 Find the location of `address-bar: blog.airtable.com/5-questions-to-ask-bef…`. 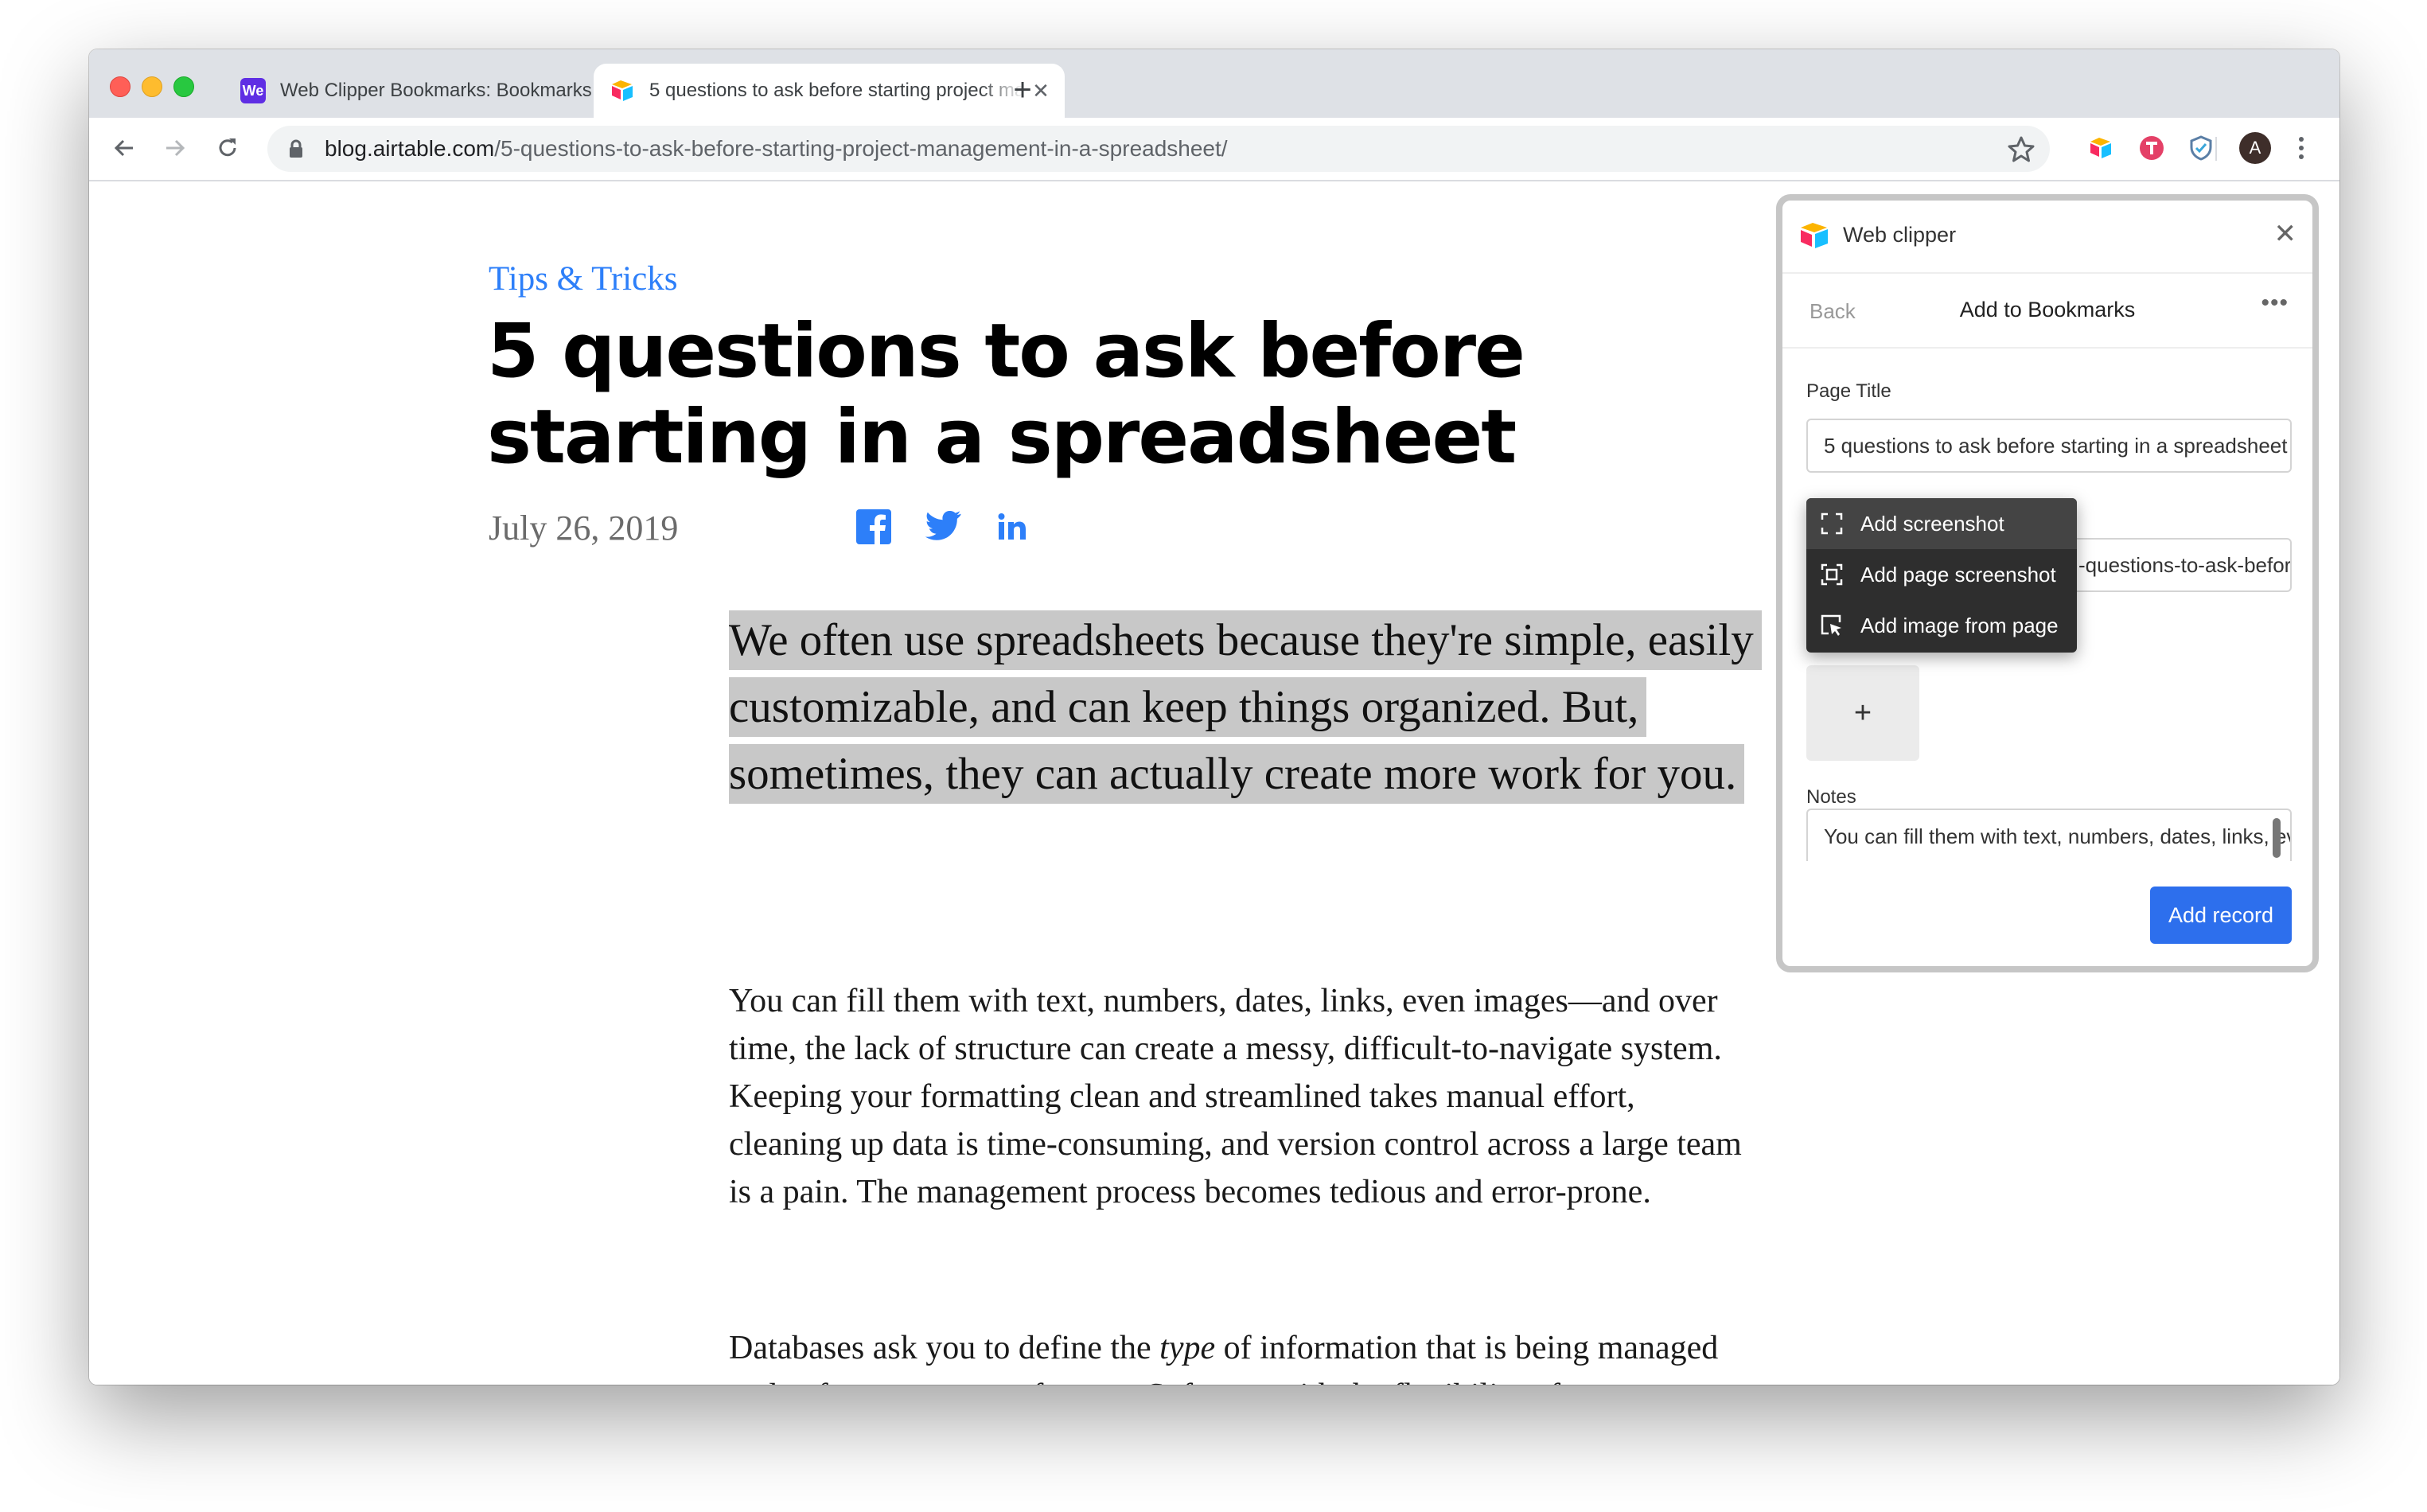

address-bar: blog.airtable.com/5-questions-to-ask-bef… is located at coordinates (1158, 149).